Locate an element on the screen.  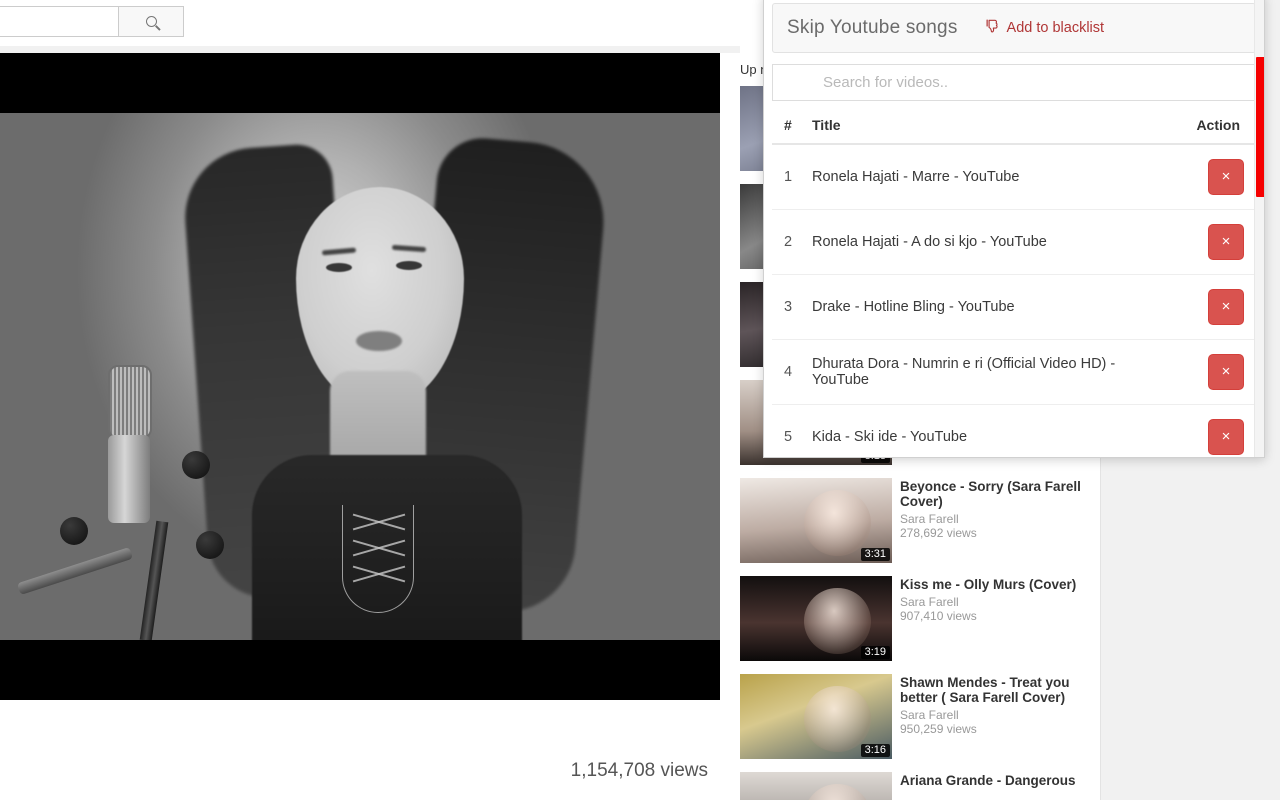
table-row: 1 Ronela Hajati - Marre - YouTube × is located at coordinates (1014, 177).